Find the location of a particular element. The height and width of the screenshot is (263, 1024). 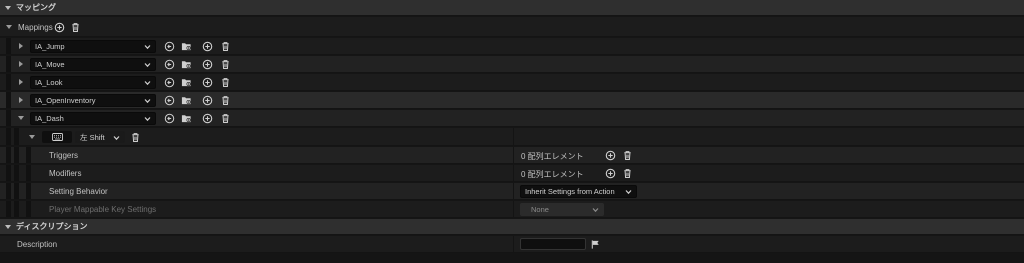

action-select: IA_Look is located at coordinates (93, 82).